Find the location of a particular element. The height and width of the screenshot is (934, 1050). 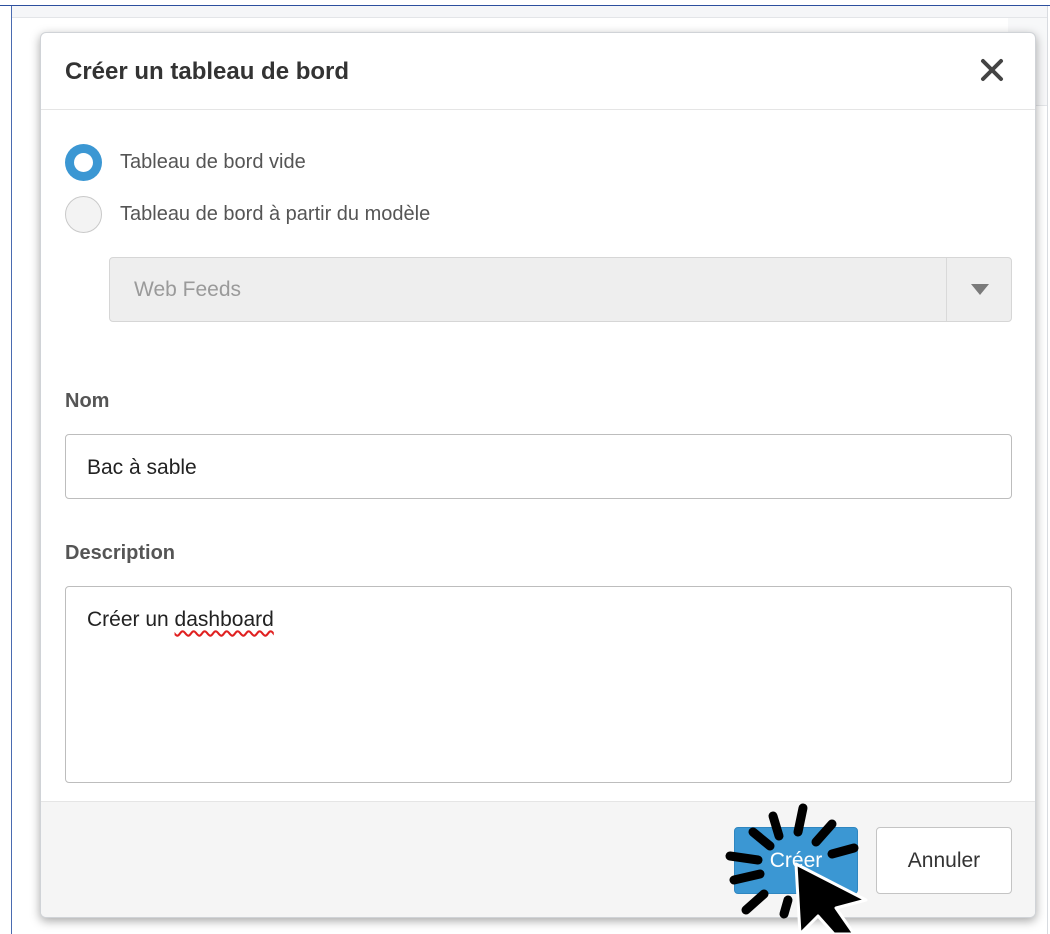

radio-label-from-template: Tableau de bord à partir du modèle is located at coordinates (275, 214).